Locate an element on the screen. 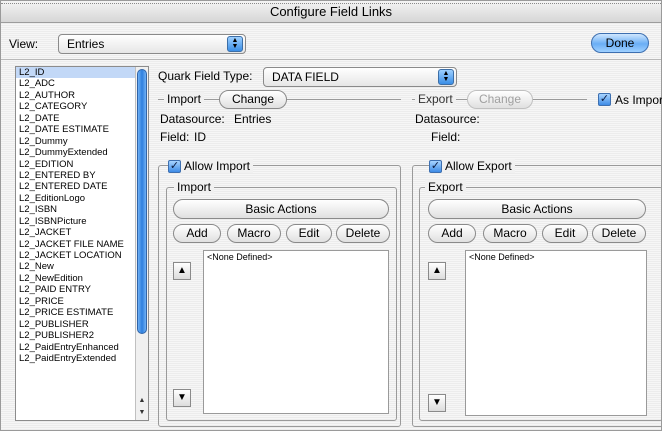 This screenshot has width=662, height=431. export-datasource-label: Datasource: is located at coordinates (447, 119).